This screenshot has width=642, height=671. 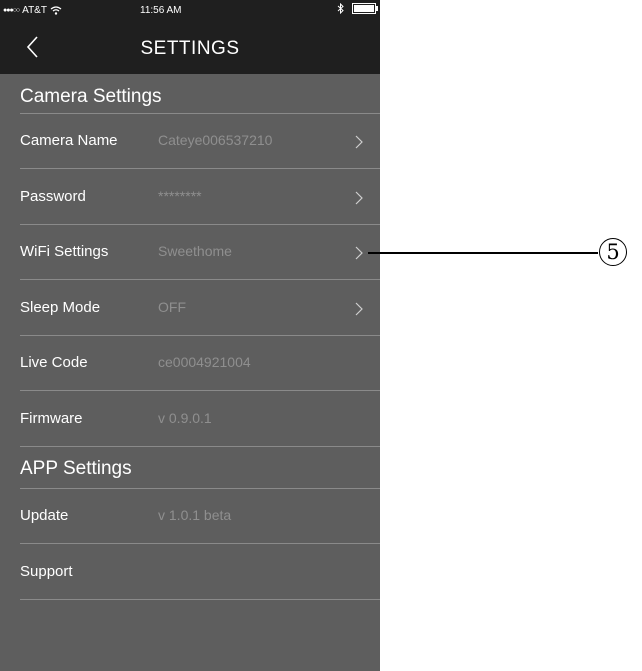 What do you see at coordinates (195, 251) in the screenshot?
I see `row-value: Sweethome` at bounding box center [195, 251].